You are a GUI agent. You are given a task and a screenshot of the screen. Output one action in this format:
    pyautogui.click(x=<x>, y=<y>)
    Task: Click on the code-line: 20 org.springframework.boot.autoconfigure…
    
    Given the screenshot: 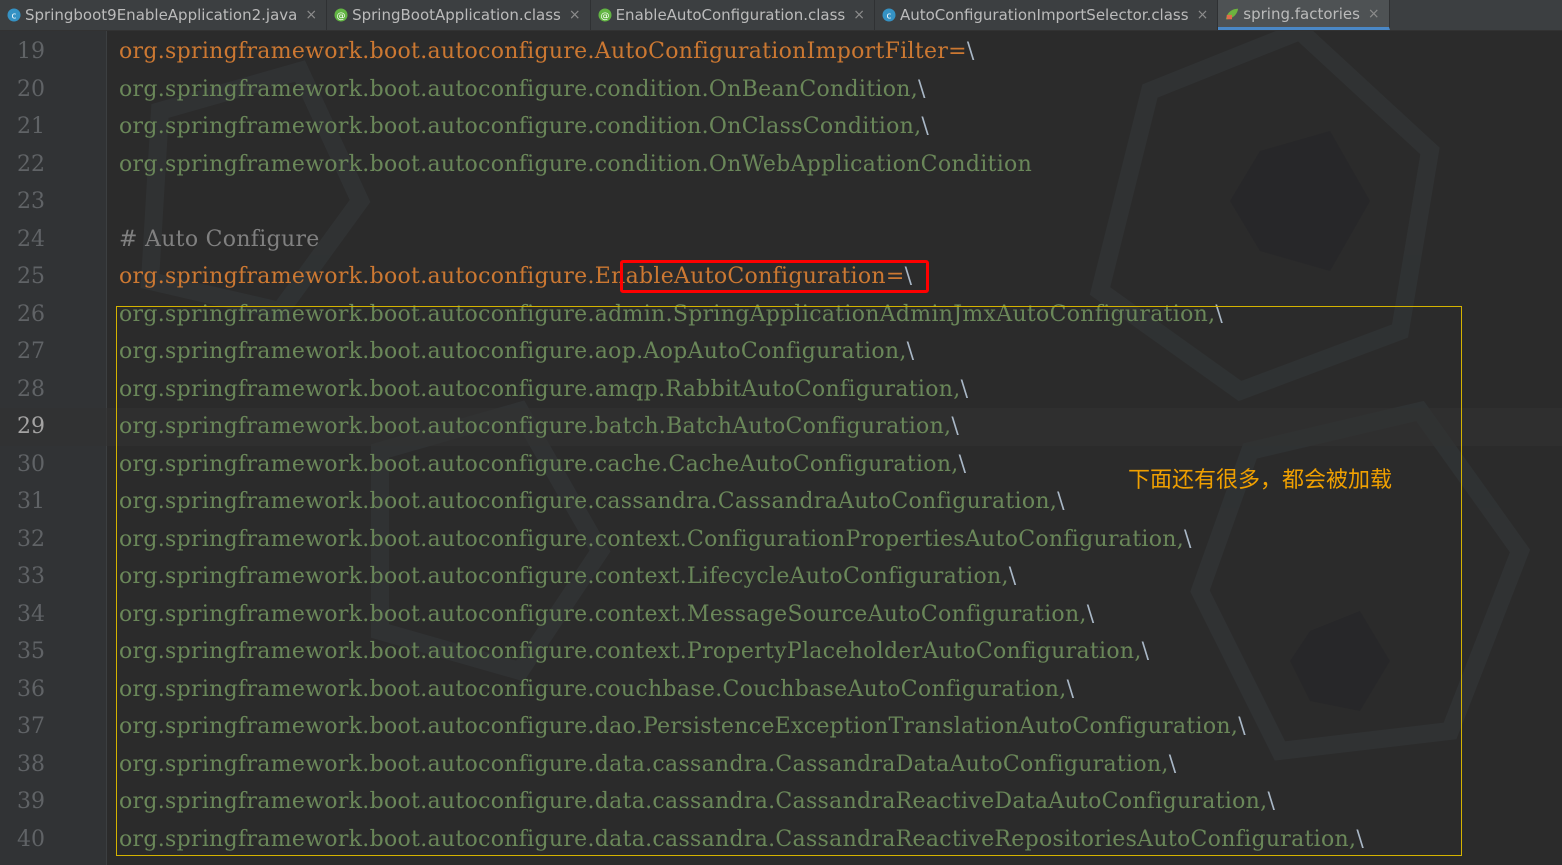 What is the action you would take?
    pyautogui.click(x=781, y=90)
    